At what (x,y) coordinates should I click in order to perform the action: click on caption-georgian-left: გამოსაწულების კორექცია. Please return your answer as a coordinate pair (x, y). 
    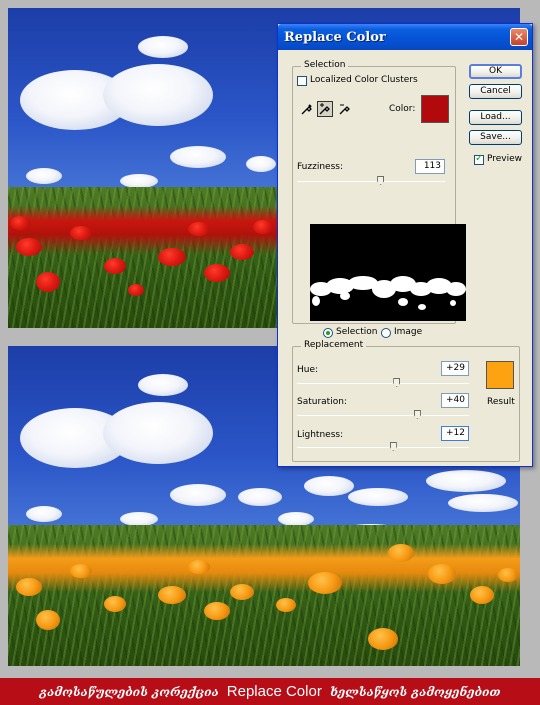
    Looking at the image, I should click on (129, 691).